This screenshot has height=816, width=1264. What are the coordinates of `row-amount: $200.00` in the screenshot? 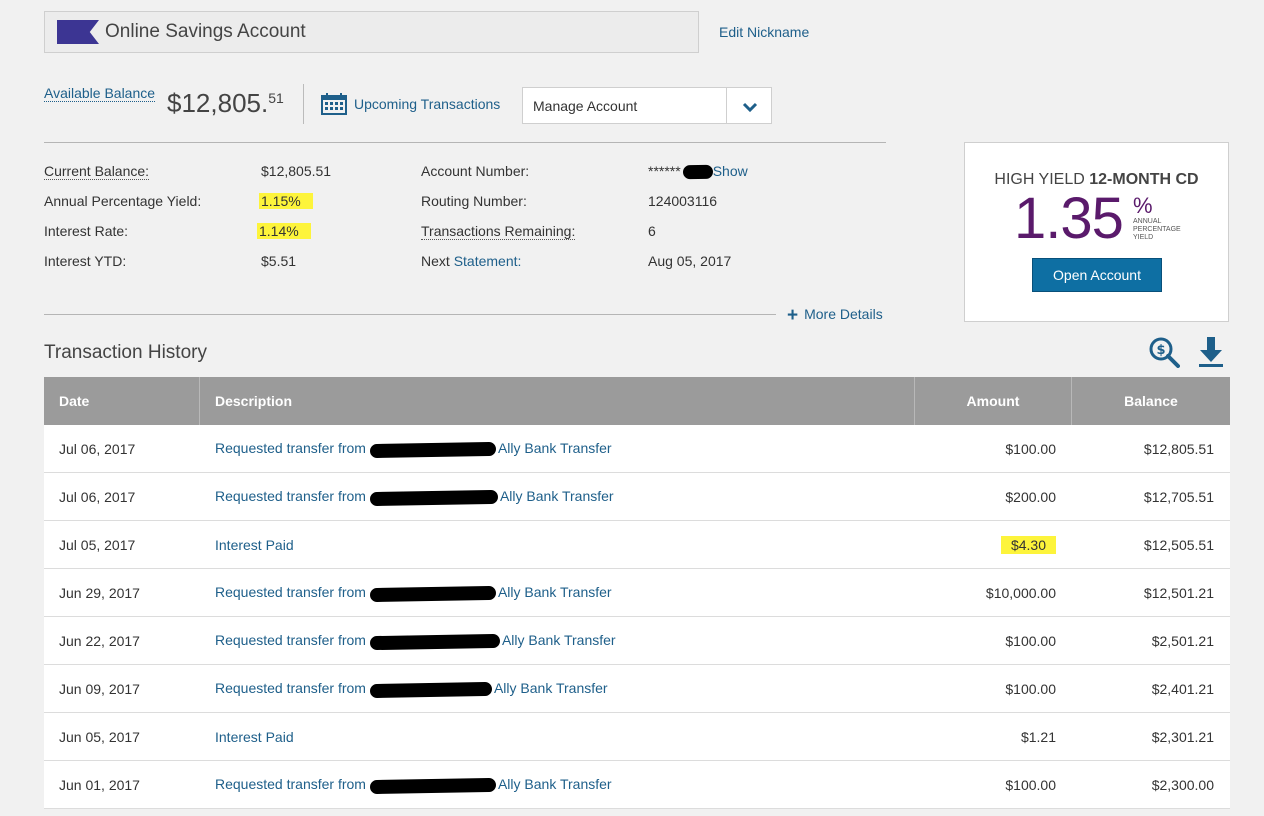 It's located at (1030, 496).